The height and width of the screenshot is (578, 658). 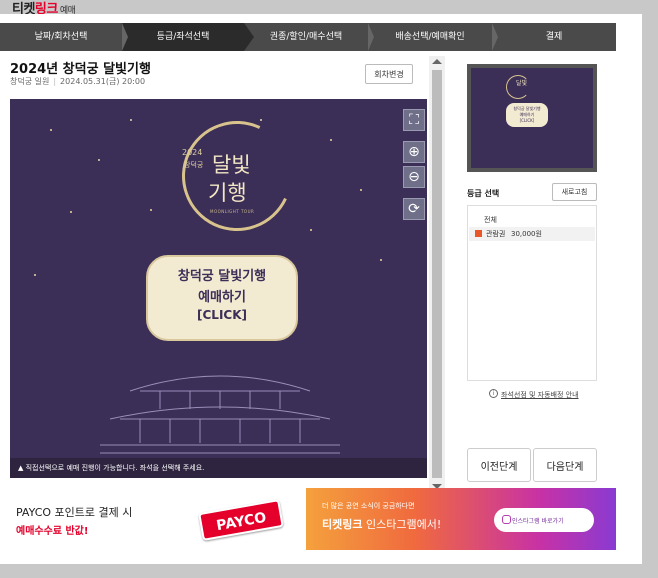 What do you see at coordinates (496, 234) in the screenshot?
I see `grade-name: 관람권` at bounding box center [496, 234].